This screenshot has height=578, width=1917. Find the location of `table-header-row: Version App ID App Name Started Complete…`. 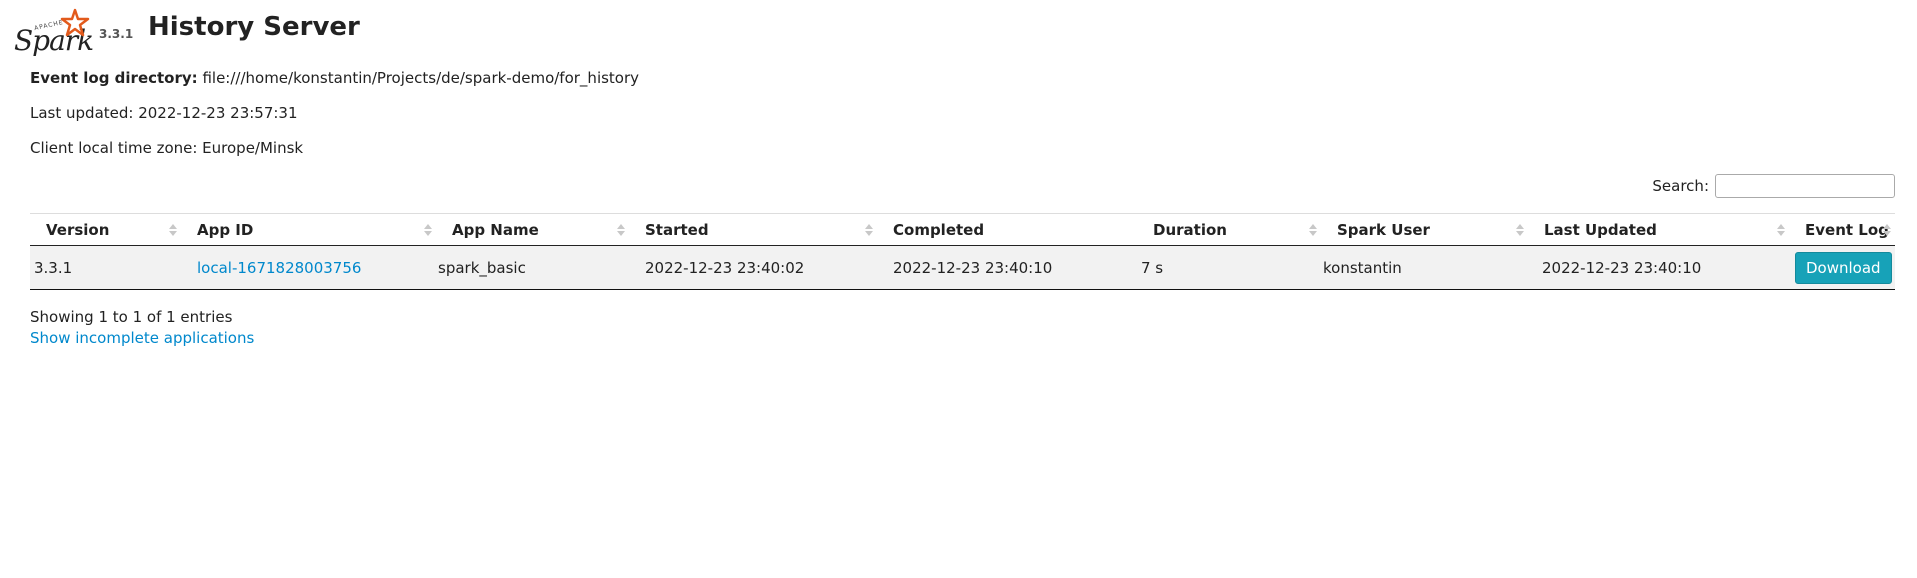

table-header-row: Version App ID App Name Started Complete… is located at coordinates (962, 229).